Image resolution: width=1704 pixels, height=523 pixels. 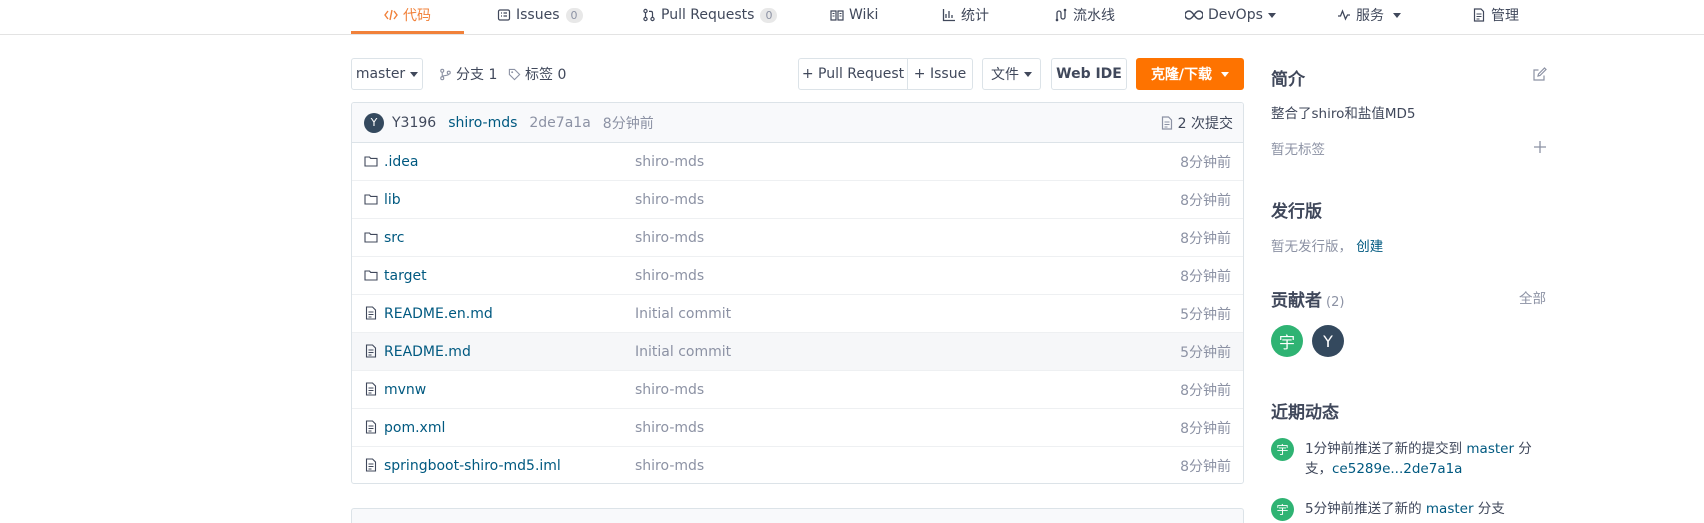 What do you see at coordinates (472, 466) in the screenshot?
I see `file-name: springboot-shiro-md5.iml` at bounding box center [472, 466].